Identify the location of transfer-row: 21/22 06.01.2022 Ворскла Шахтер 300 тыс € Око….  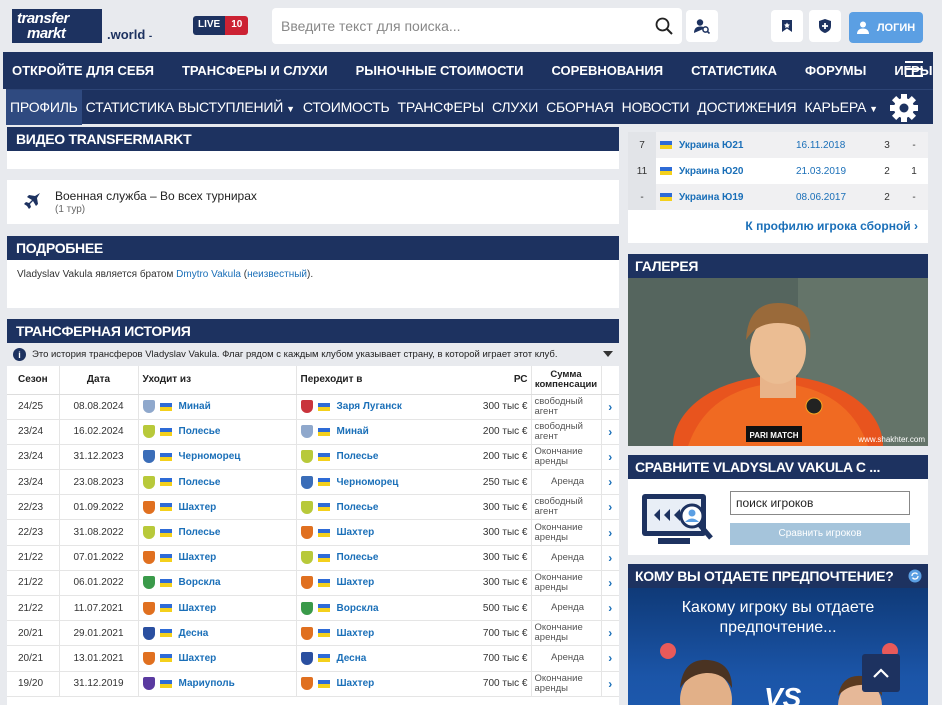
(313, 583).